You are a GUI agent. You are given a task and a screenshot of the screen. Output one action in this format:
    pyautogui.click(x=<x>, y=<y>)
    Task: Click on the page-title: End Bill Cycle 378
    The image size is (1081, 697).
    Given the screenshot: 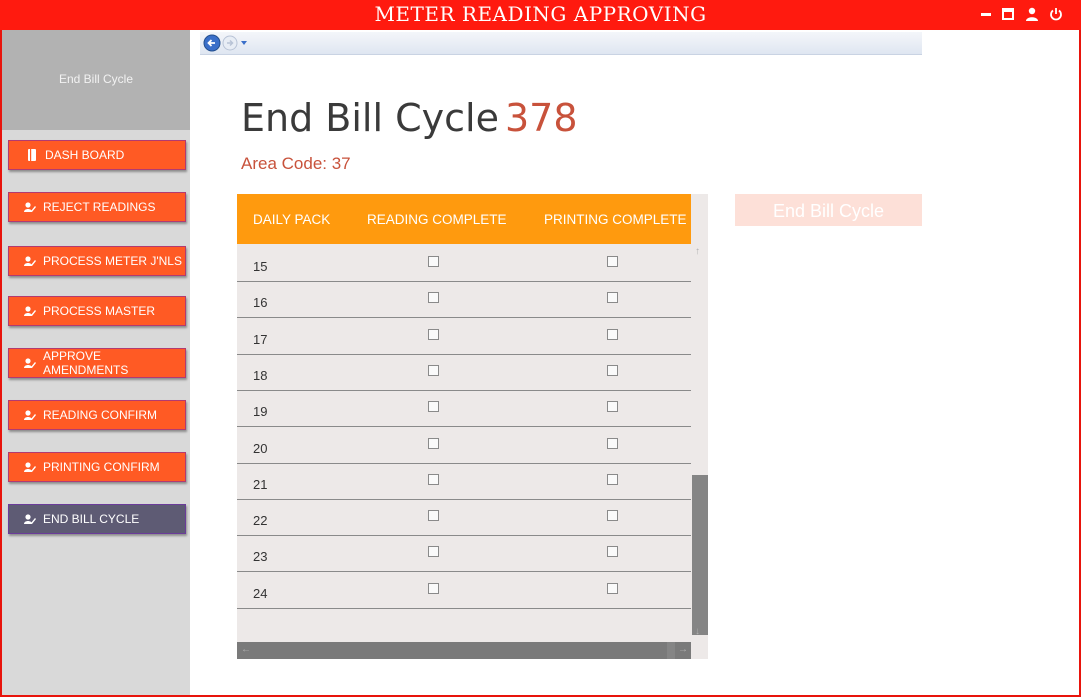 What is the action you would take?
    pyautogui.click(x=409, y=118)
    